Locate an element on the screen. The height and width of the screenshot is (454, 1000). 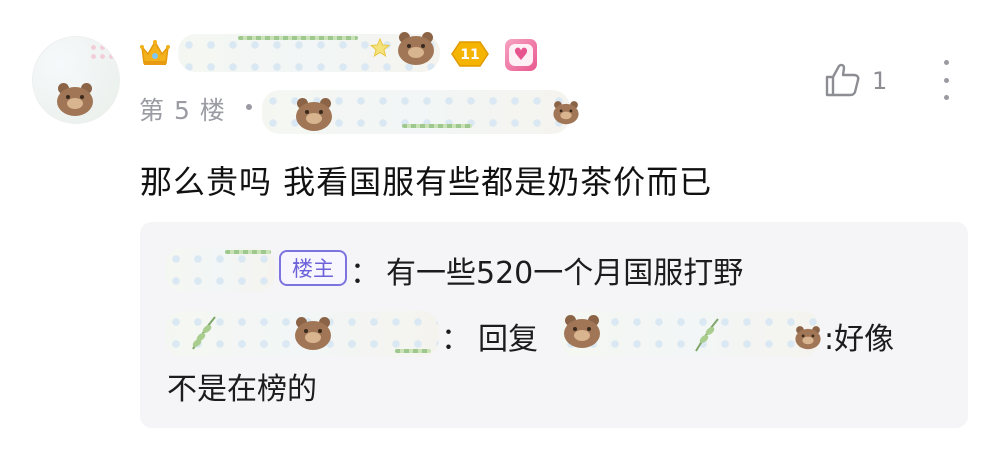
username-masked is located at coordinates (309, 52).